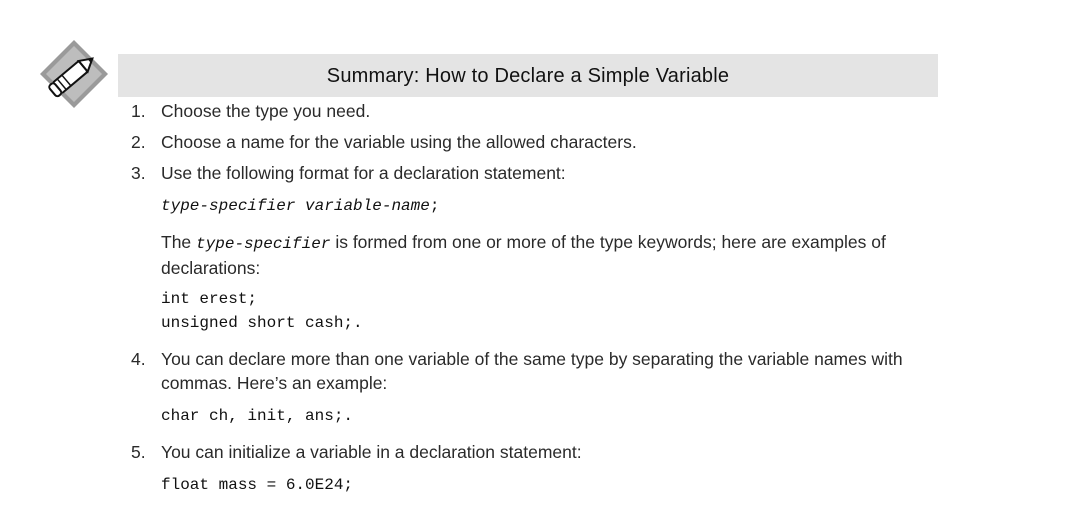 This screenshot has width=1080, height=531. Describe the element at coordinates (257, 485) in the screenshot. I see `code-example: float mass = 6.0E24;` at that location.